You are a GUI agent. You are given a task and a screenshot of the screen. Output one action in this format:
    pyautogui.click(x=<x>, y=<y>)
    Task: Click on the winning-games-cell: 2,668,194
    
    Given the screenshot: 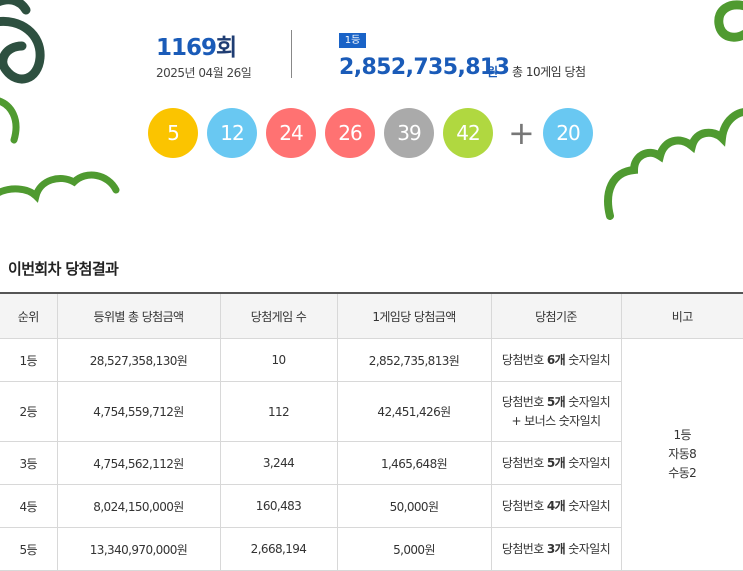 What is the action you would take?
    pyautogui.click(x=279, y=549)
    